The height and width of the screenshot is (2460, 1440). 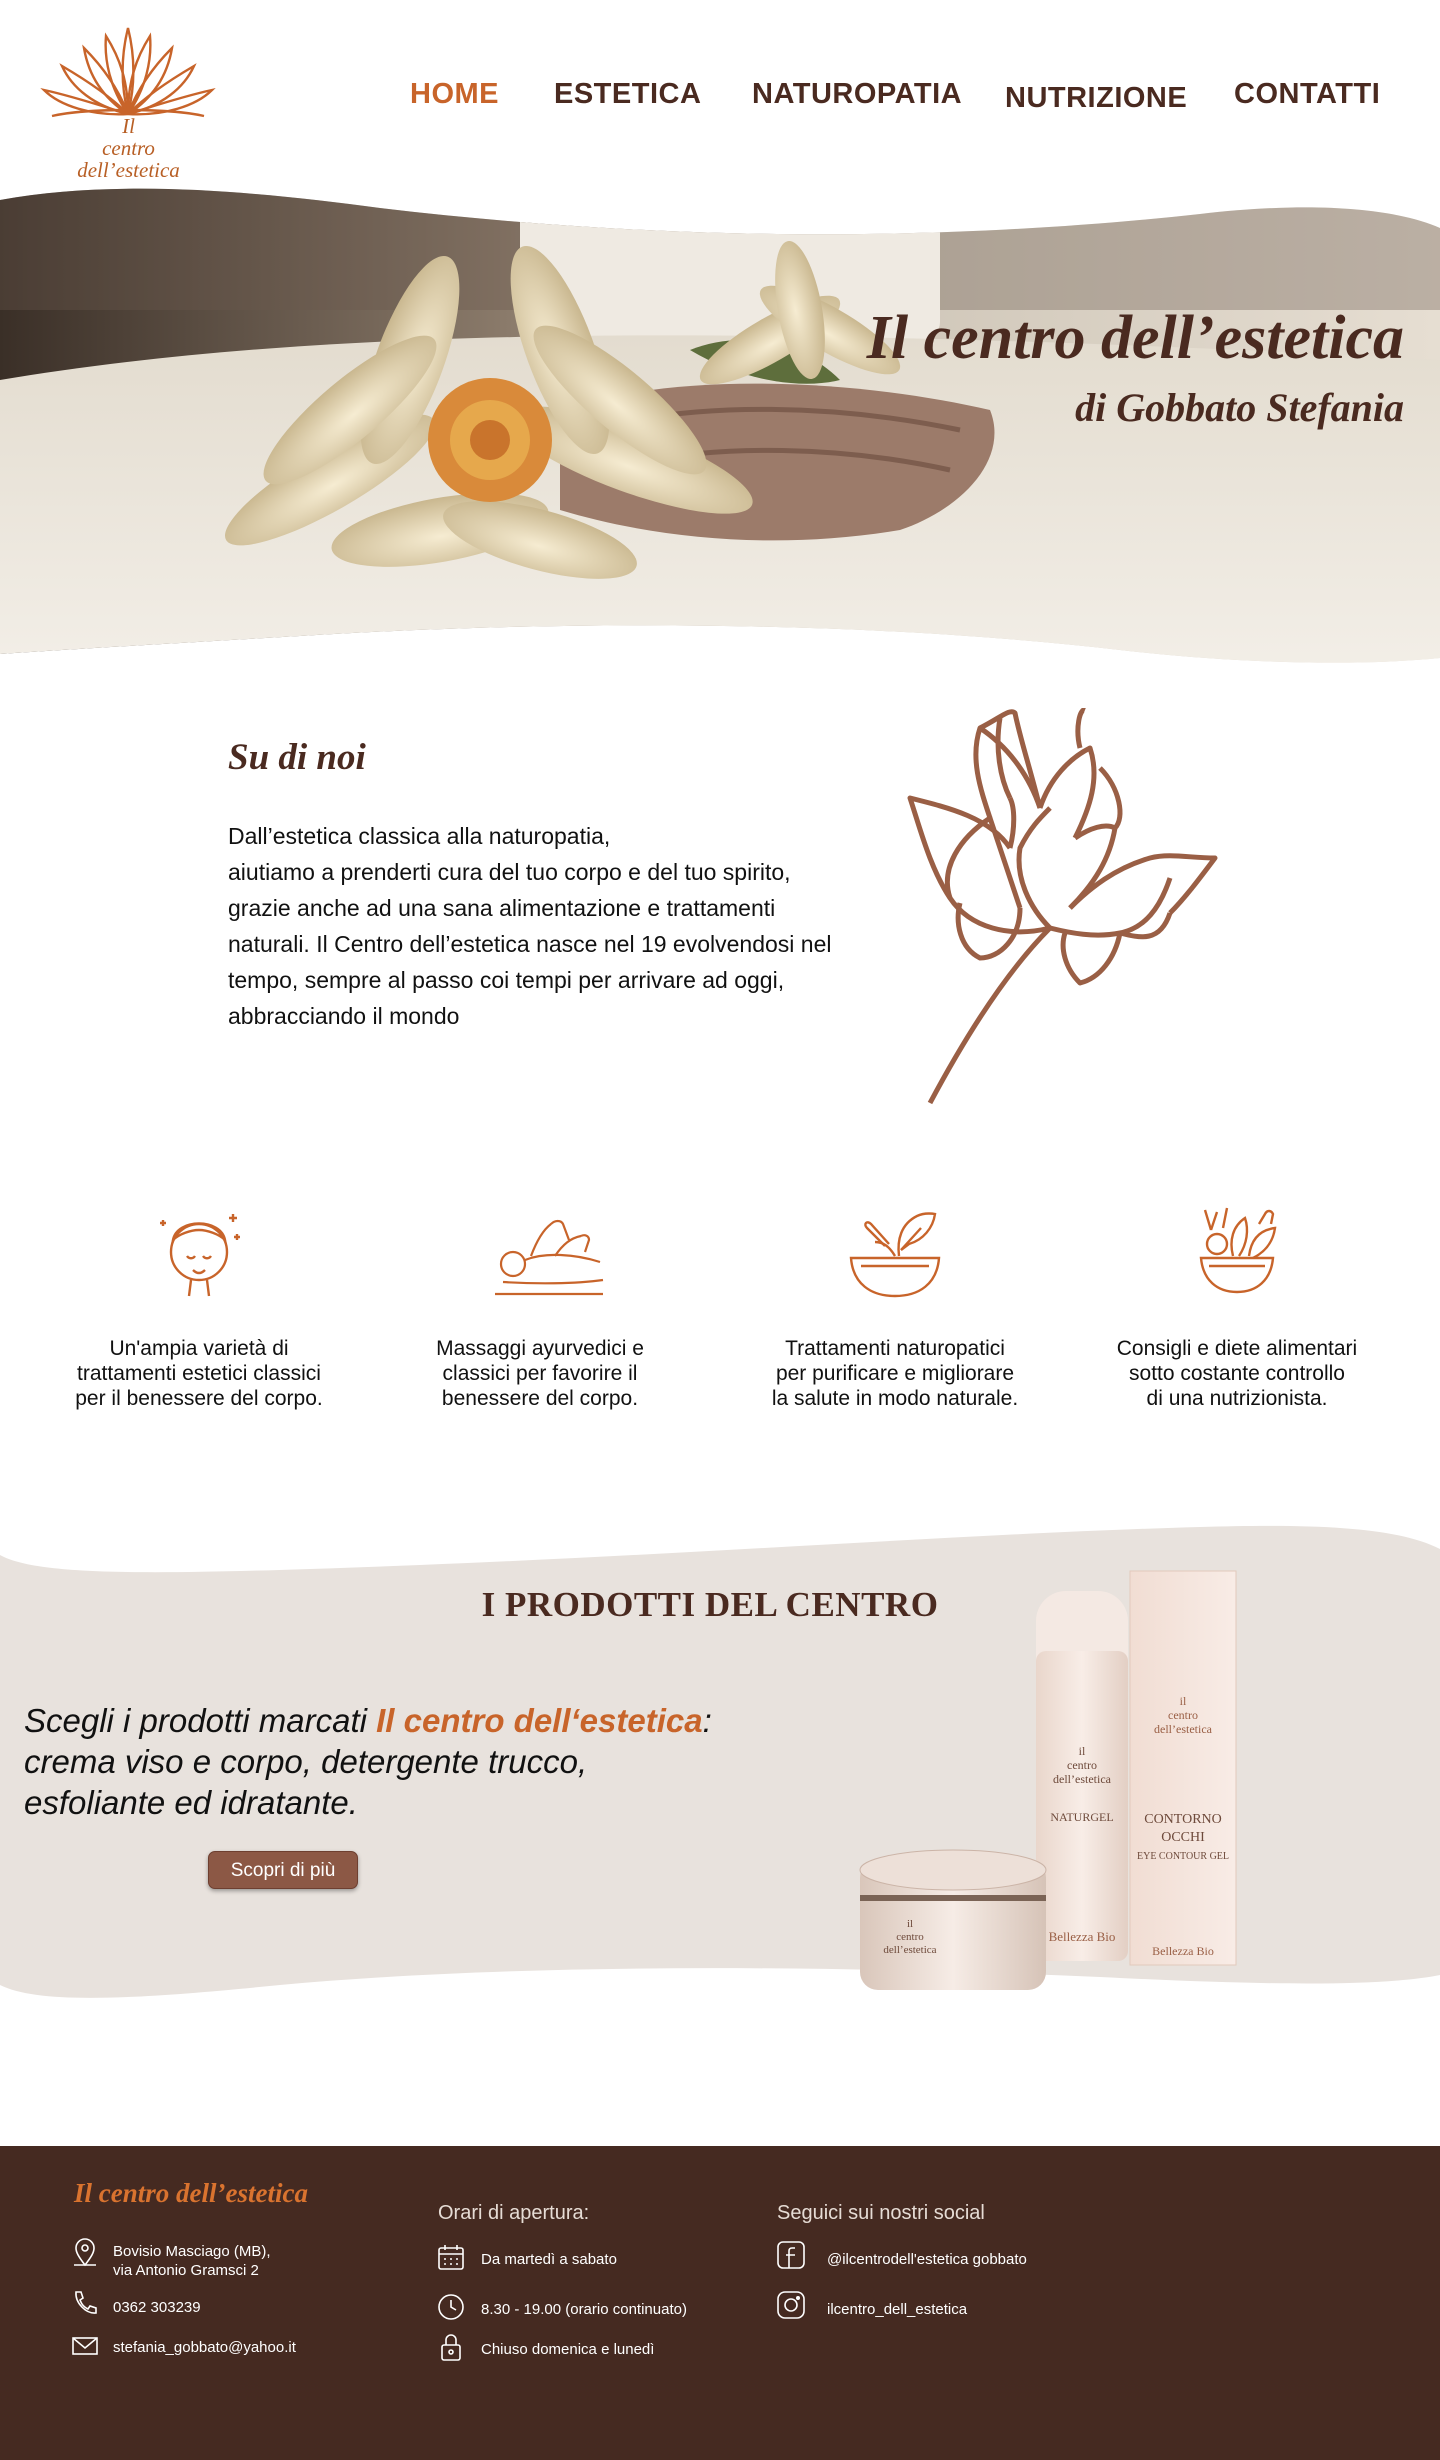 What do you see at coordinates (791, 2305) in the screenshot?
I see `instagram-icon` at bounding box center [791, 2305].